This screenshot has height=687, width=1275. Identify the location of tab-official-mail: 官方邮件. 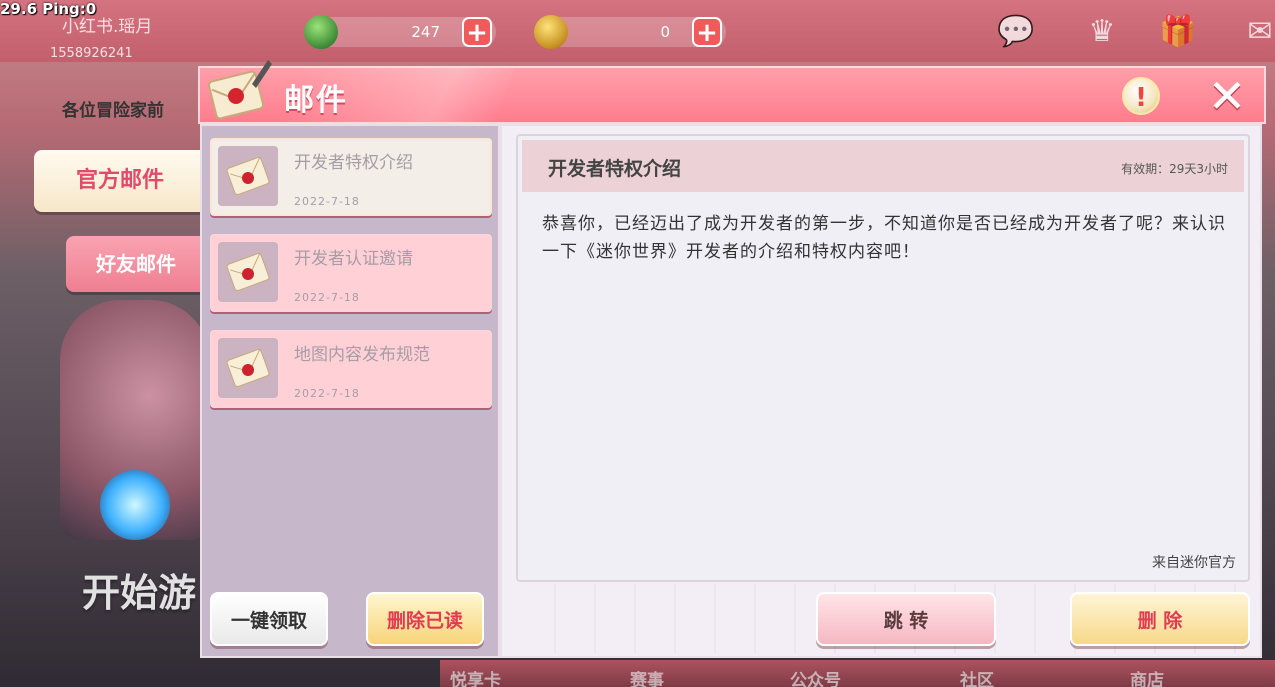
(120, 181).